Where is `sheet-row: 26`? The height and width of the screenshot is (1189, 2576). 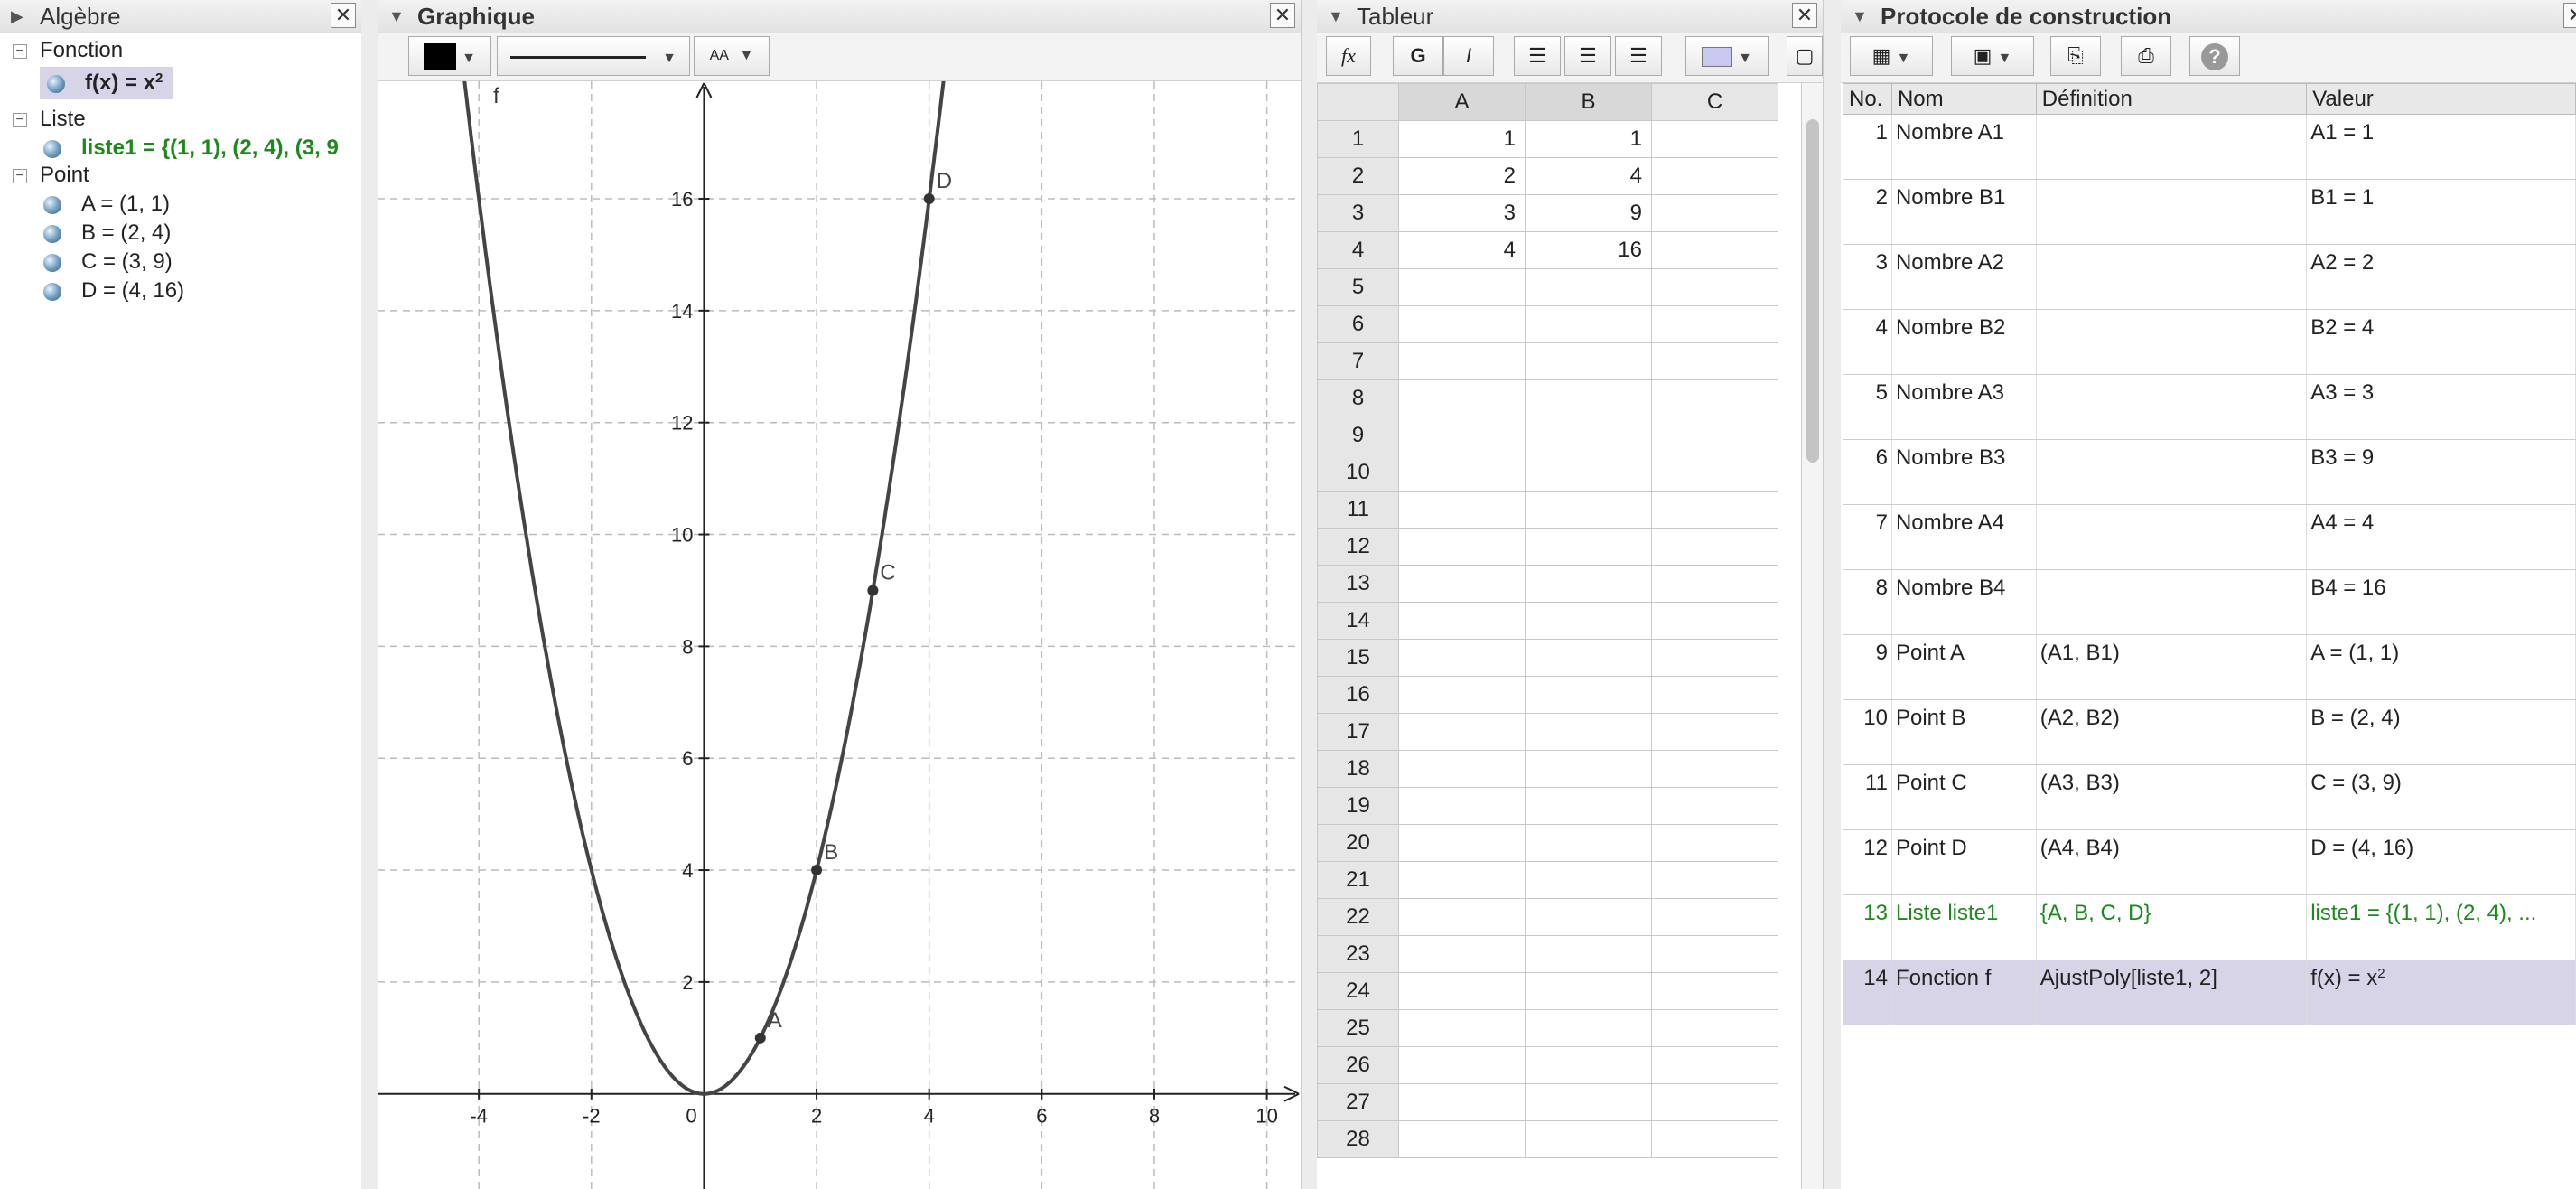 sheet-row: 26 is located at coordinates (1547, 1065).